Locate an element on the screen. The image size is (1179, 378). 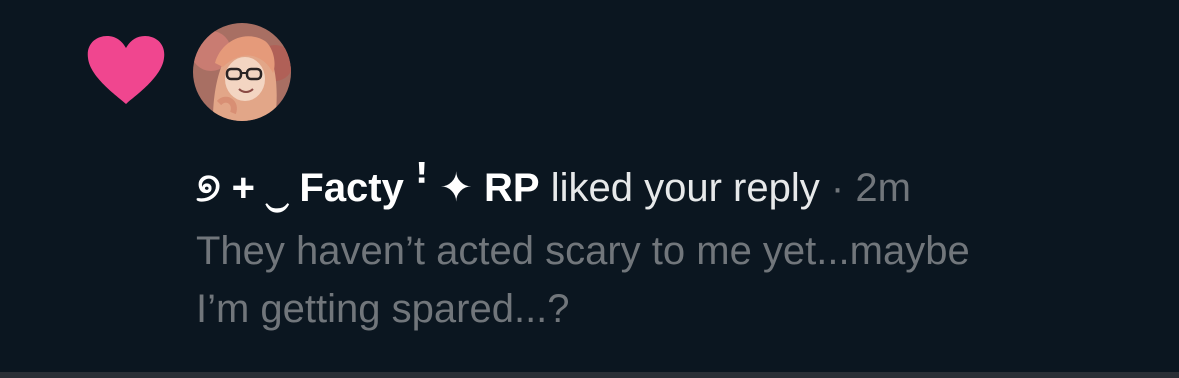
action-text: liked your reply is located at coordinates (685, 188).